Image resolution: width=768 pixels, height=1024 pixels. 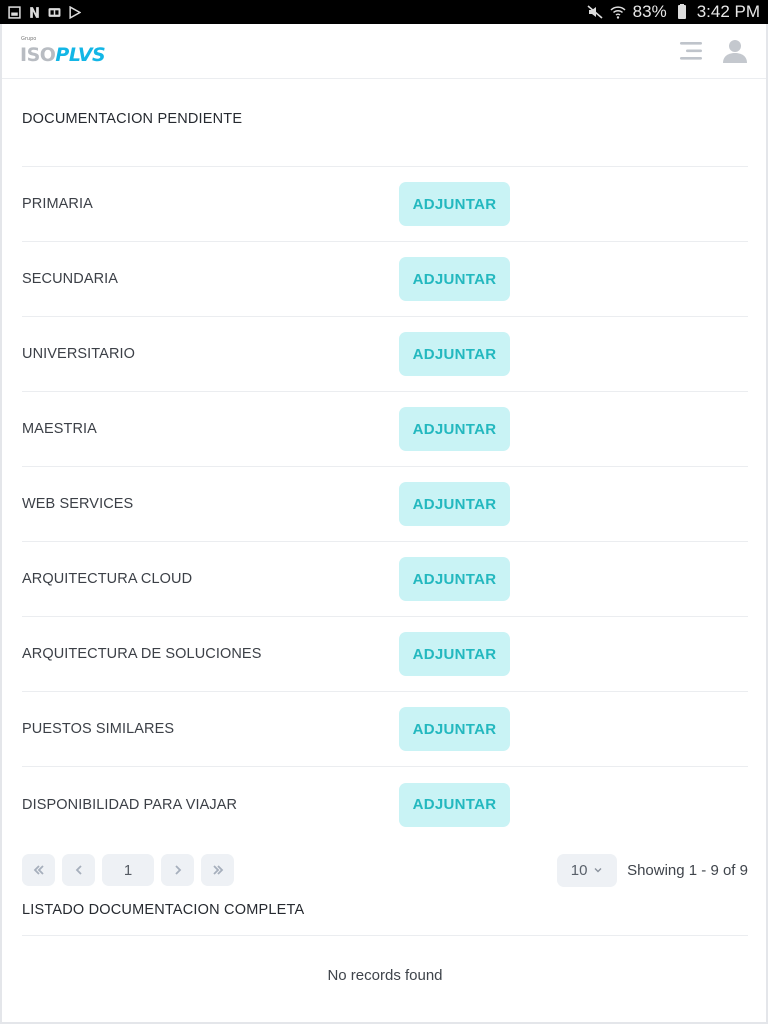 I want to click on page-number-button: 1, so click(x=128, y=870).